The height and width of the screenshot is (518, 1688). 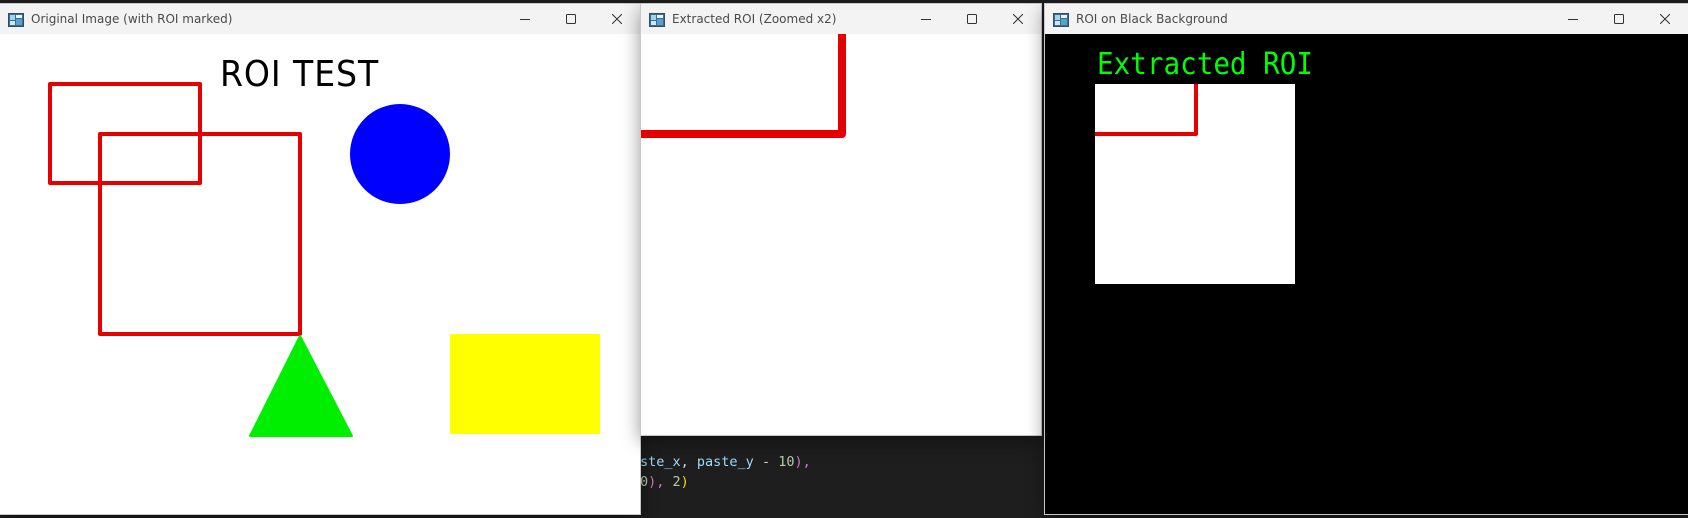 What do you see at coordinates (841, 19) in the screenshot?
I see `titlebar: Extracted ROI (Zoomed x2)` at bounding box center [841, 19].